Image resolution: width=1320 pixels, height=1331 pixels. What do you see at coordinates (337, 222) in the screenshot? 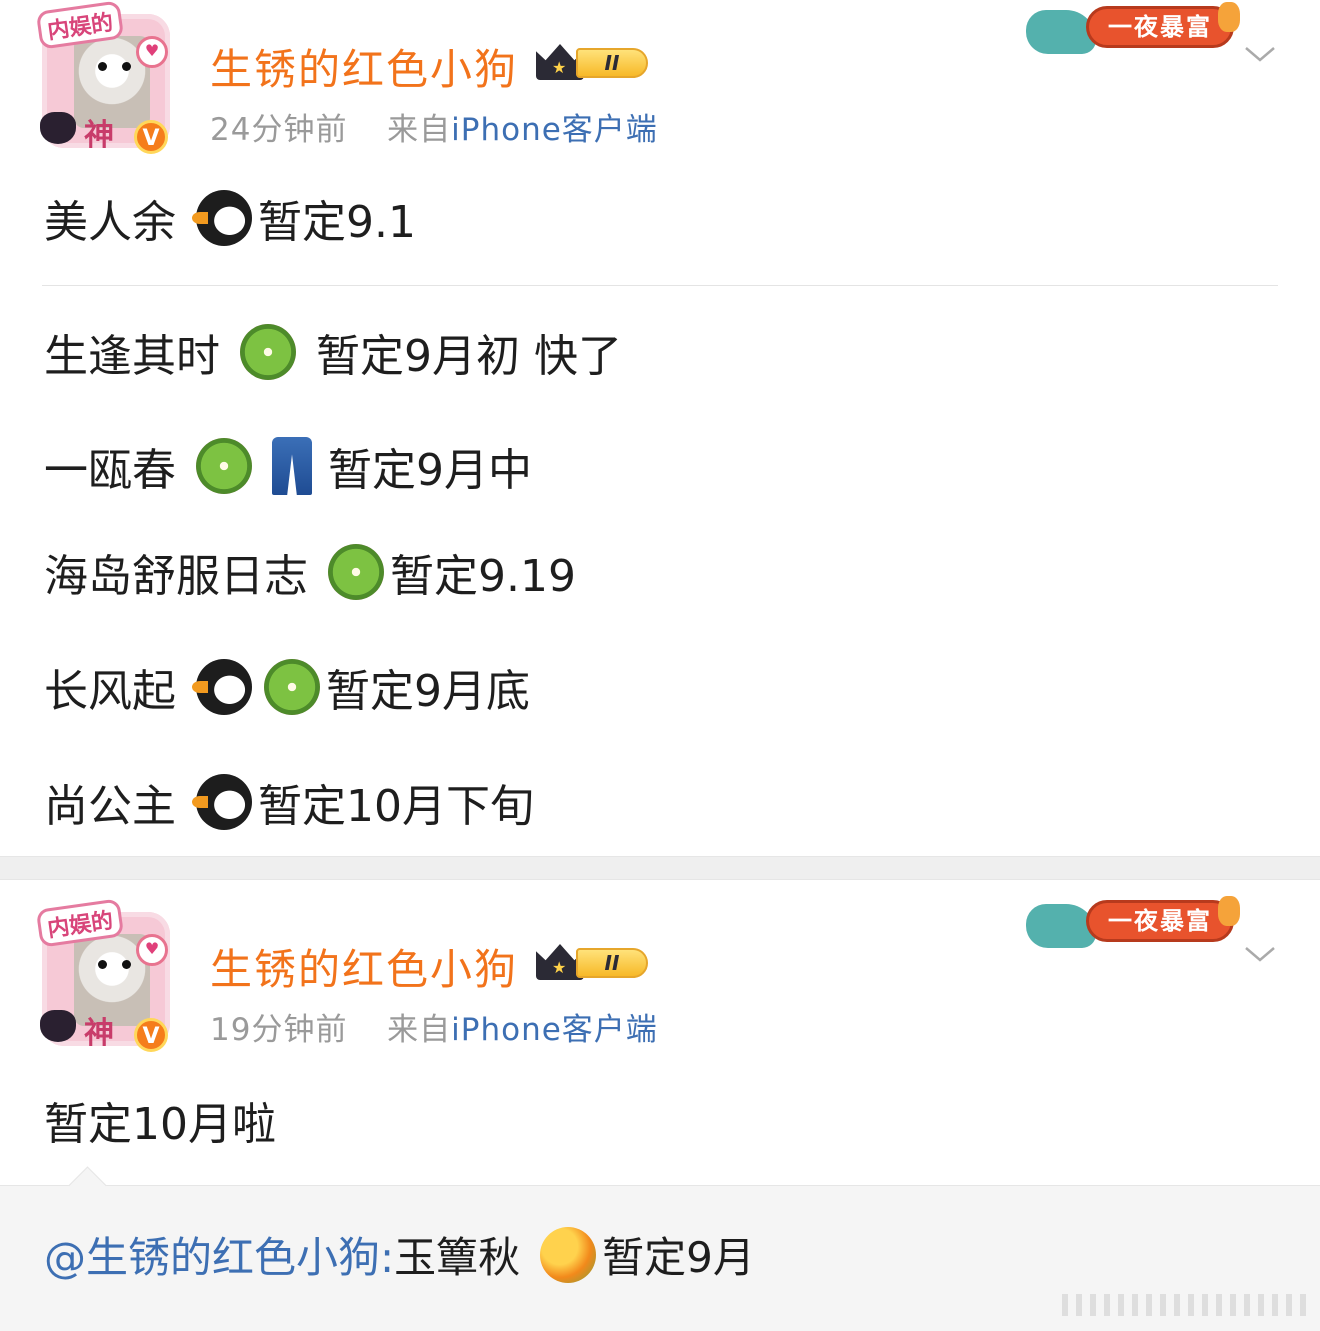
I see `schedule-text: 暂定9.1` at bounding box center [337, 222].